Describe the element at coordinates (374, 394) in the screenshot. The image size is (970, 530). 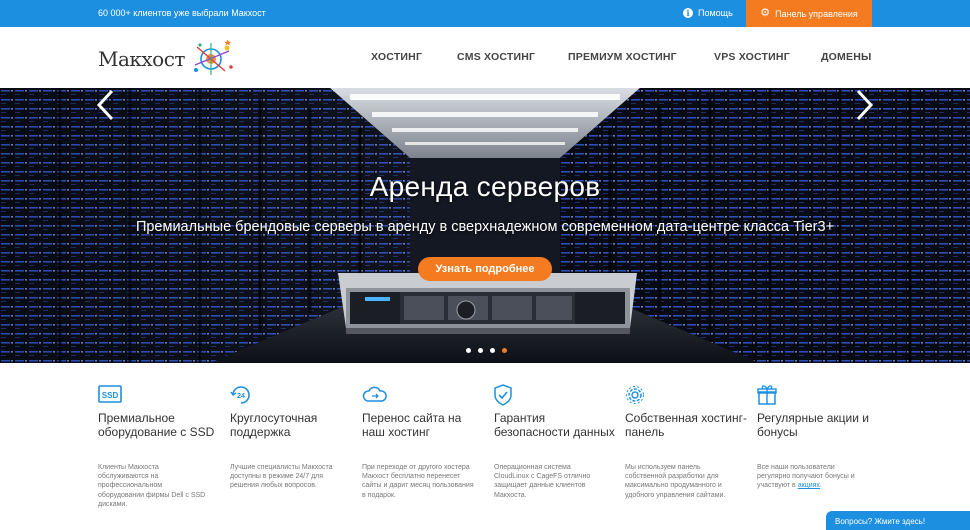
I see `cloud-transfer-icon` at that location.